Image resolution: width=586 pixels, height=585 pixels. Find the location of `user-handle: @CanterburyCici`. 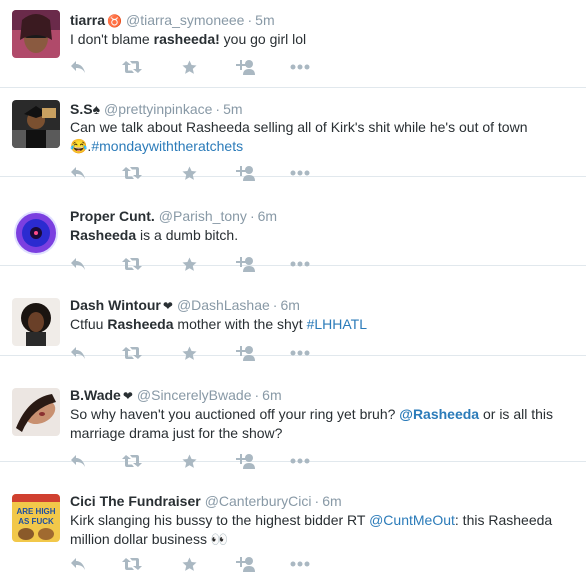

user-handle: @CanterburyCici is located at coordinates (258, 501).